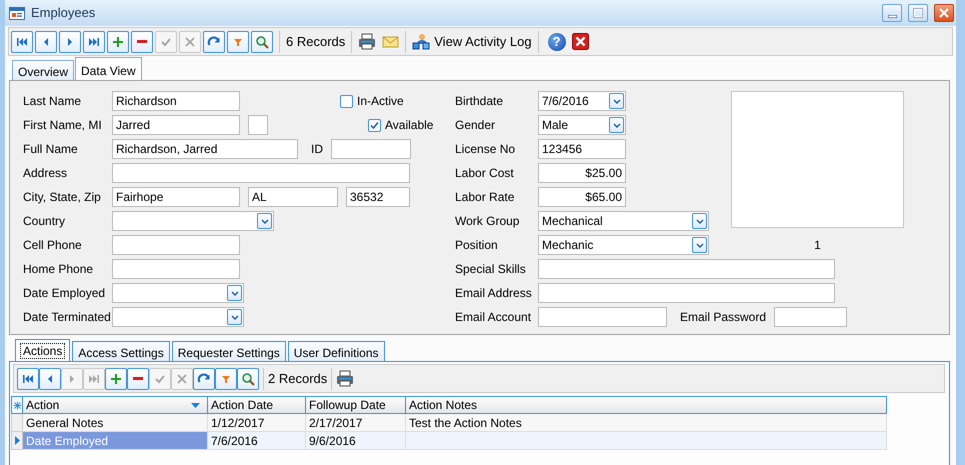 Image resolution: width=965 pixels, height=465 pixels. Describe the element at coordinates (646, 423) in the screenshot. I see `table-cell: Test the Action Notes` at that location.